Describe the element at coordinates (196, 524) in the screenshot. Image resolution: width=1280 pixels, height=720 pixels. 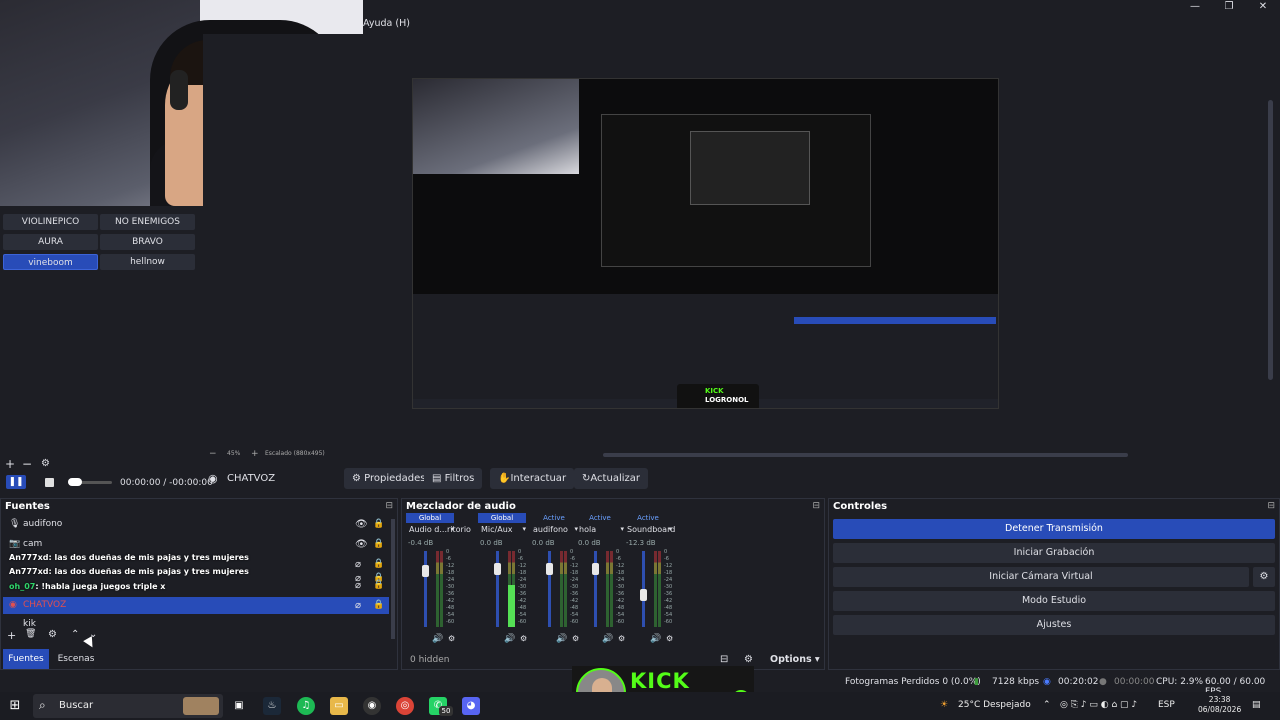
I see `source-row-audifono: 🎙 audifono 👁 🔒` at that location.